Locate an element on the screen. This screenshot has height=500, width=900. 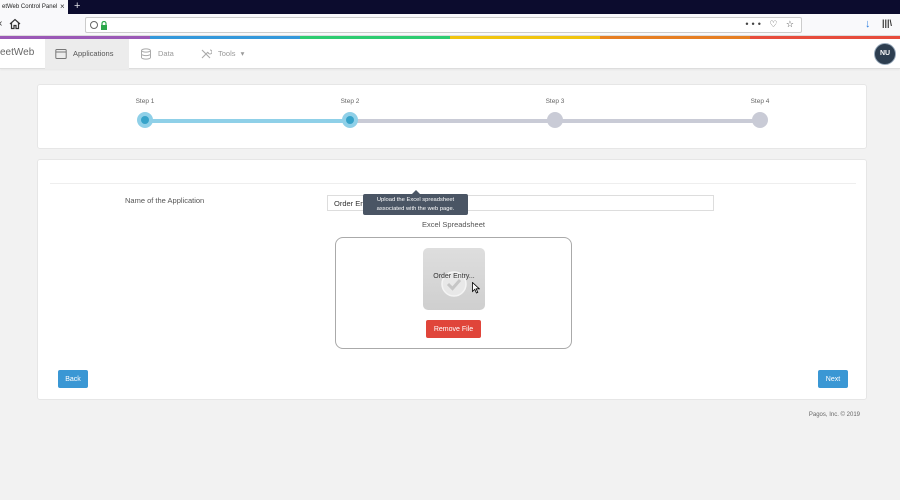
browser-tab-strip: etWeb Control Panel × + is located at coordinates (450, 7).